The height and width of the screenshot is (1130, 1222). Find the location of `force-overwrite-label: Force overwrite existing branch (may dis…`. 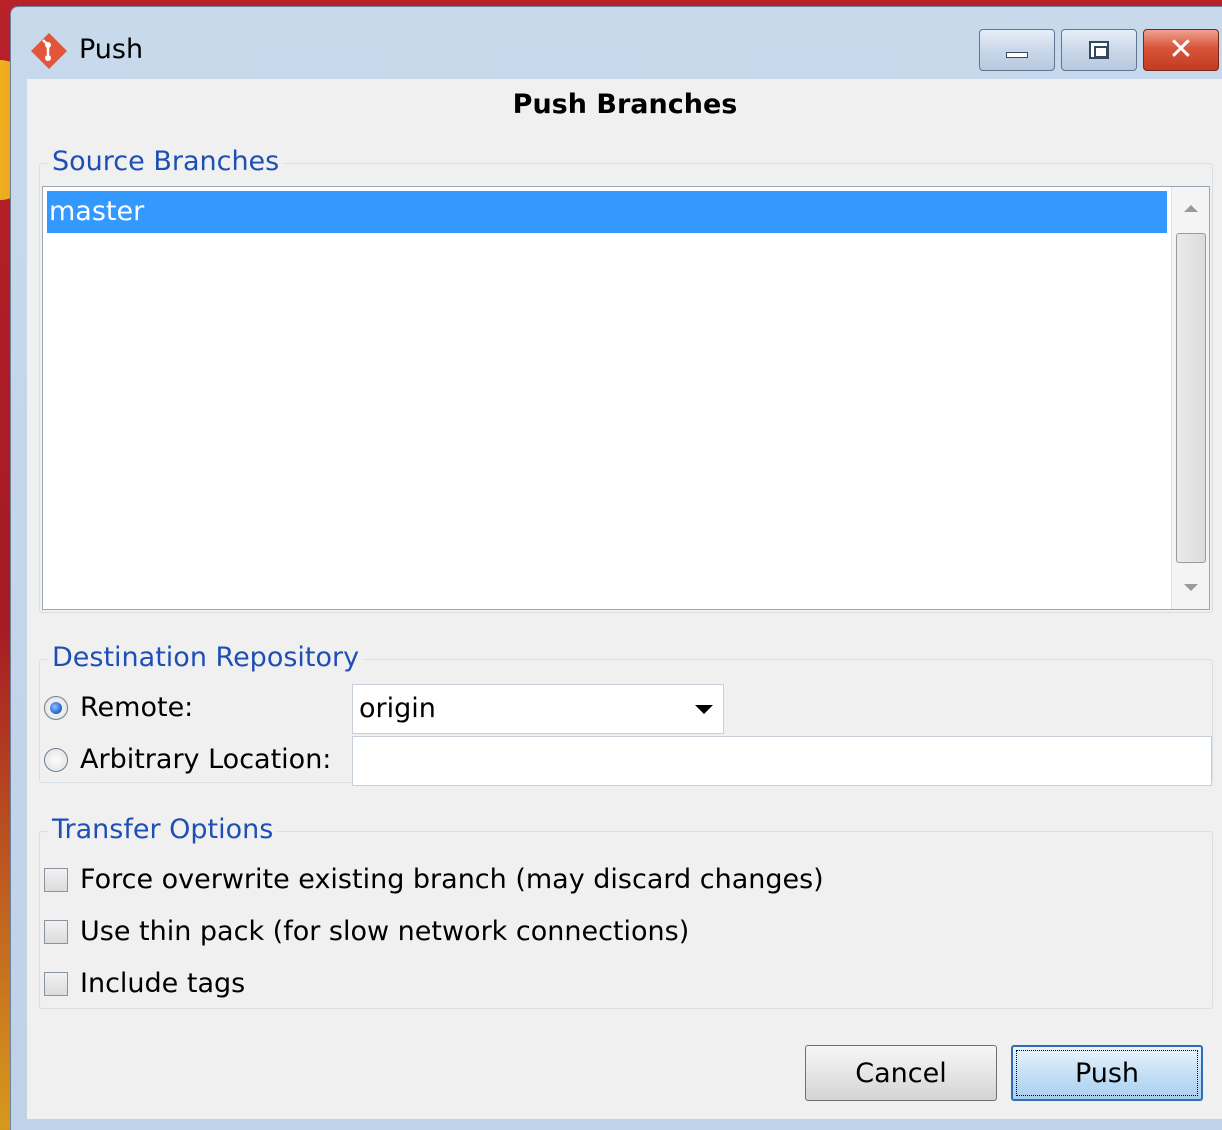

force-overwrite-label: Force overwrite existing branch (may dis… is located at coordinates (452, 879).